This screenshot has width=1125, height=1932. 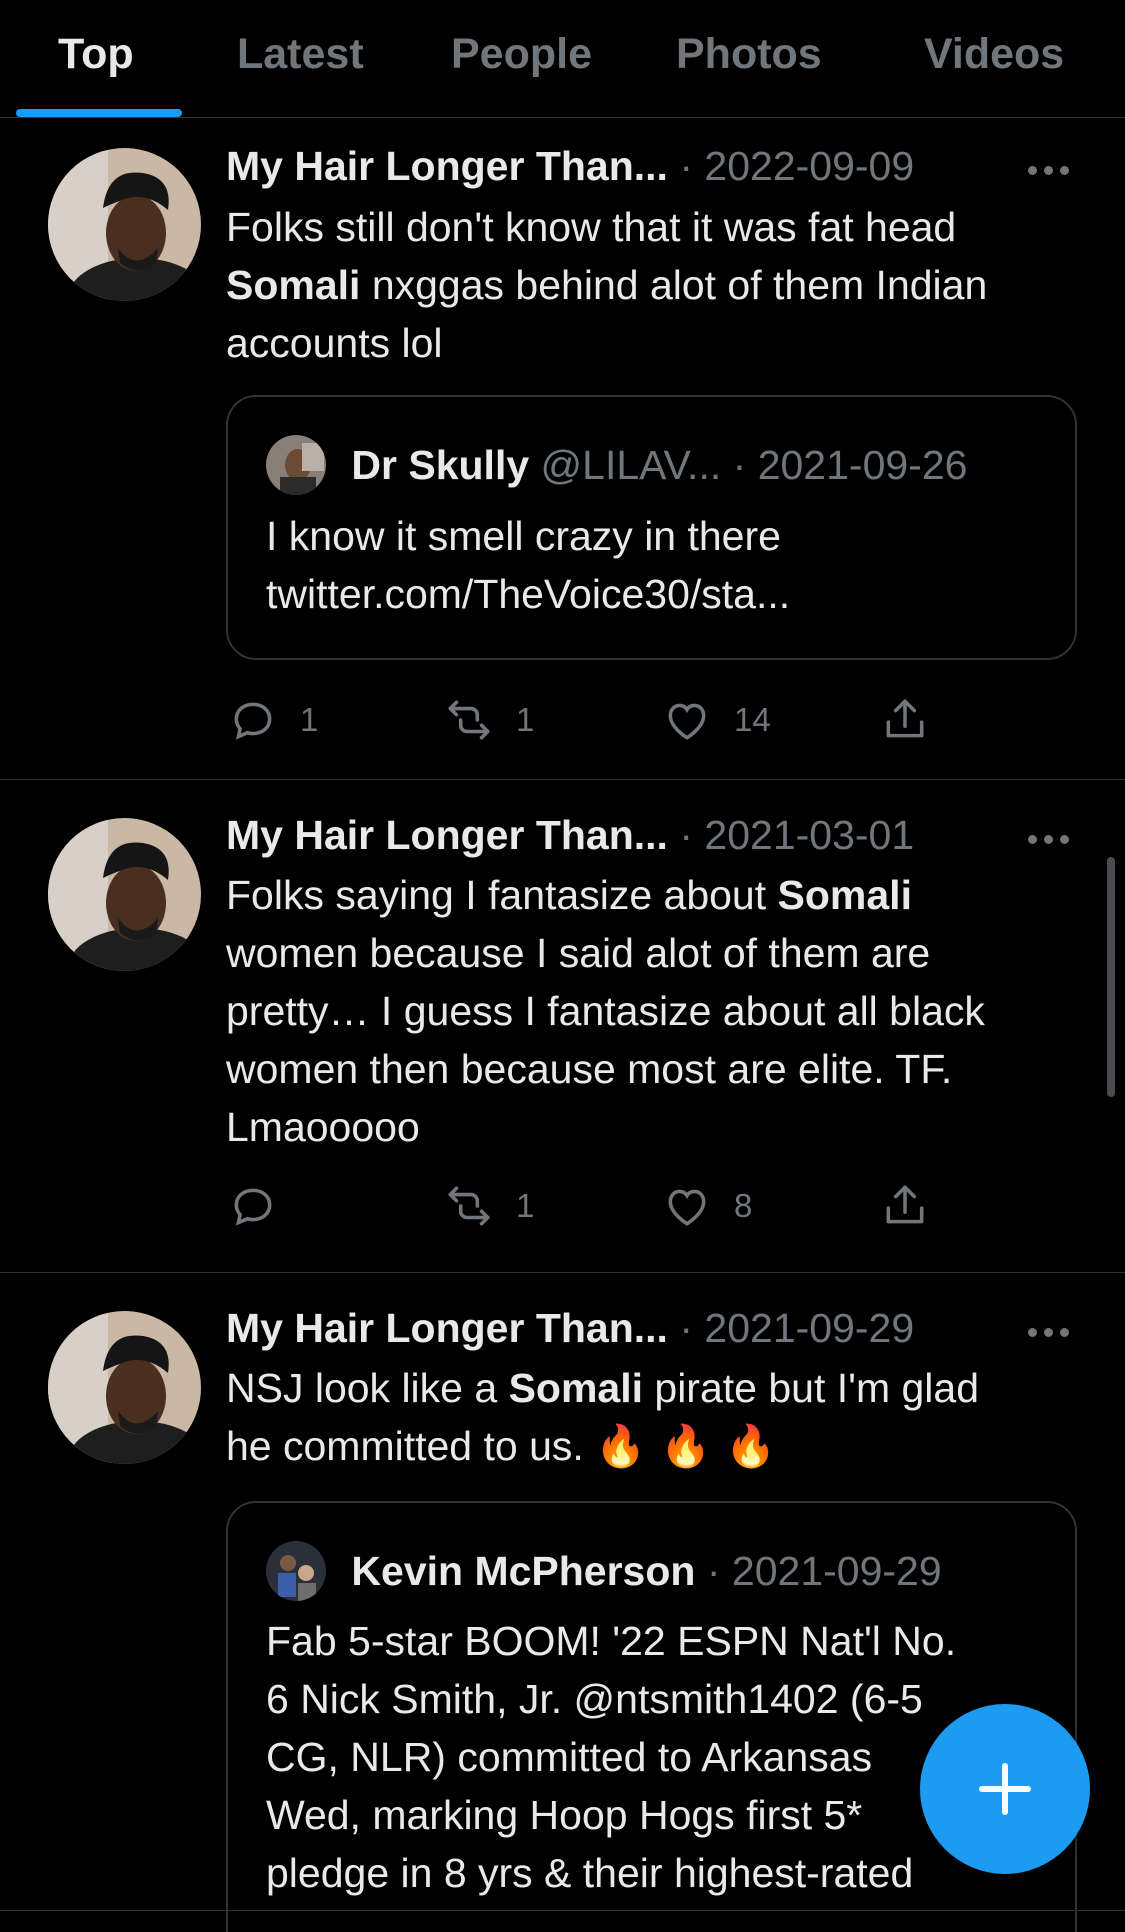 I want to click on tab-videos: Videos, so click(x=994, y=54).